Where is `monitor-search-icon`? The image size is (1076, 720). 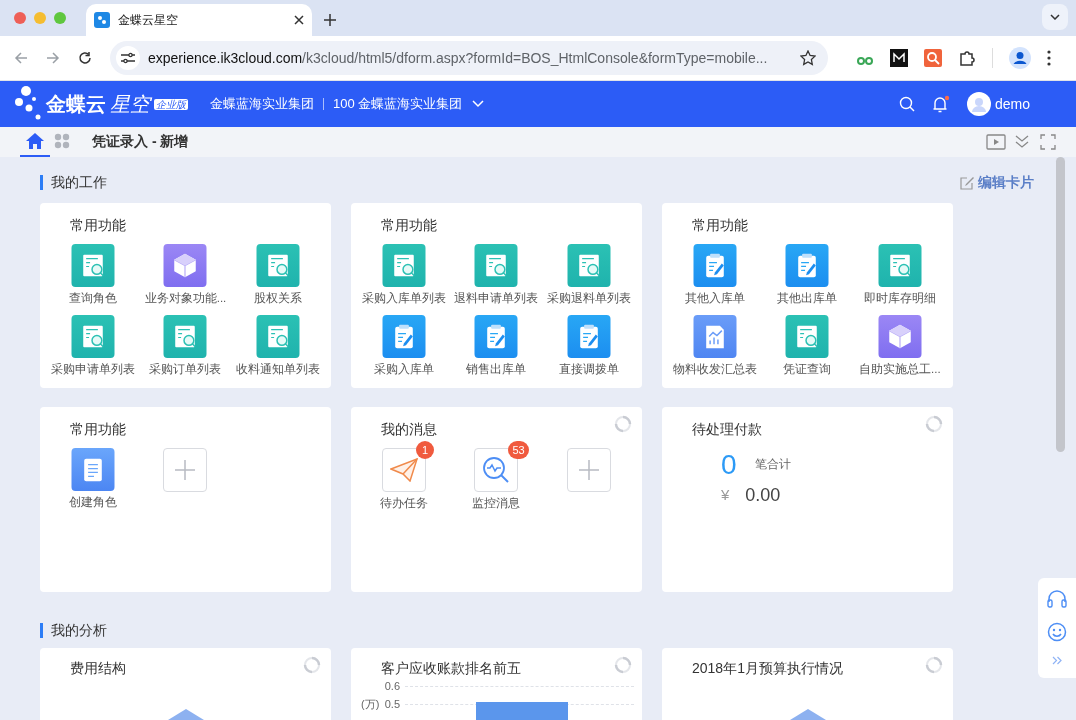 monitor-search-icon is located at coordinates (496, 470).